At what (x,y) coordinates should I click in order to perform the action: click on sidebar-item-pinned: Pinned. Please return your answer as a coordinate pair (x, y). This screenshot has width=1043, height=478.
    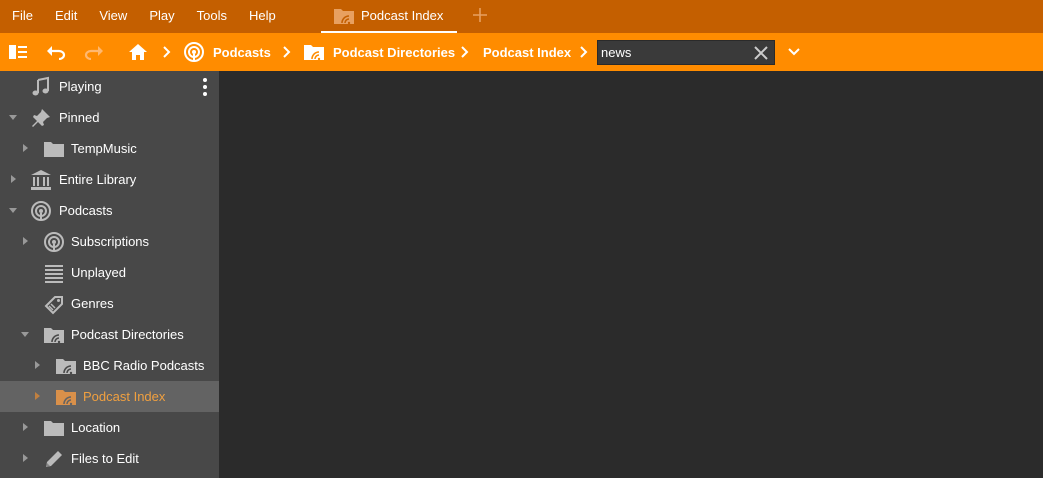
    Looking at the image, I should click on (109, 117).